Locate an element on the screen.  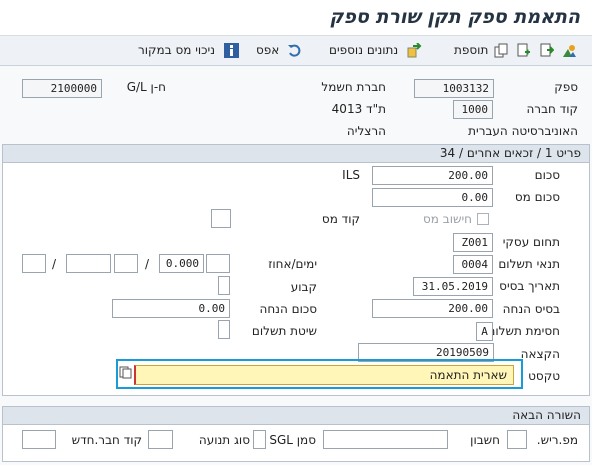
payment-terms-label: תנאי תשלום is located at coordinates (529, 264).